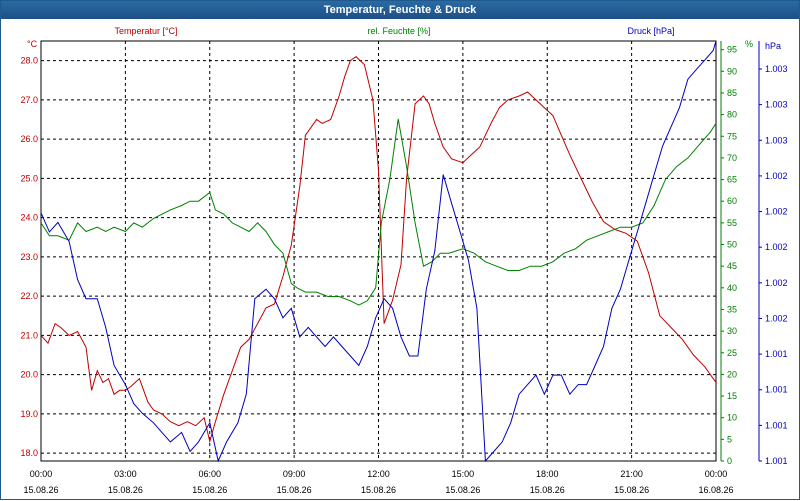 The image size is (800, 501). Describe the element at coordinates (732, 115) in the screenshot. I see `humidity-tick-label: 80` at that location.